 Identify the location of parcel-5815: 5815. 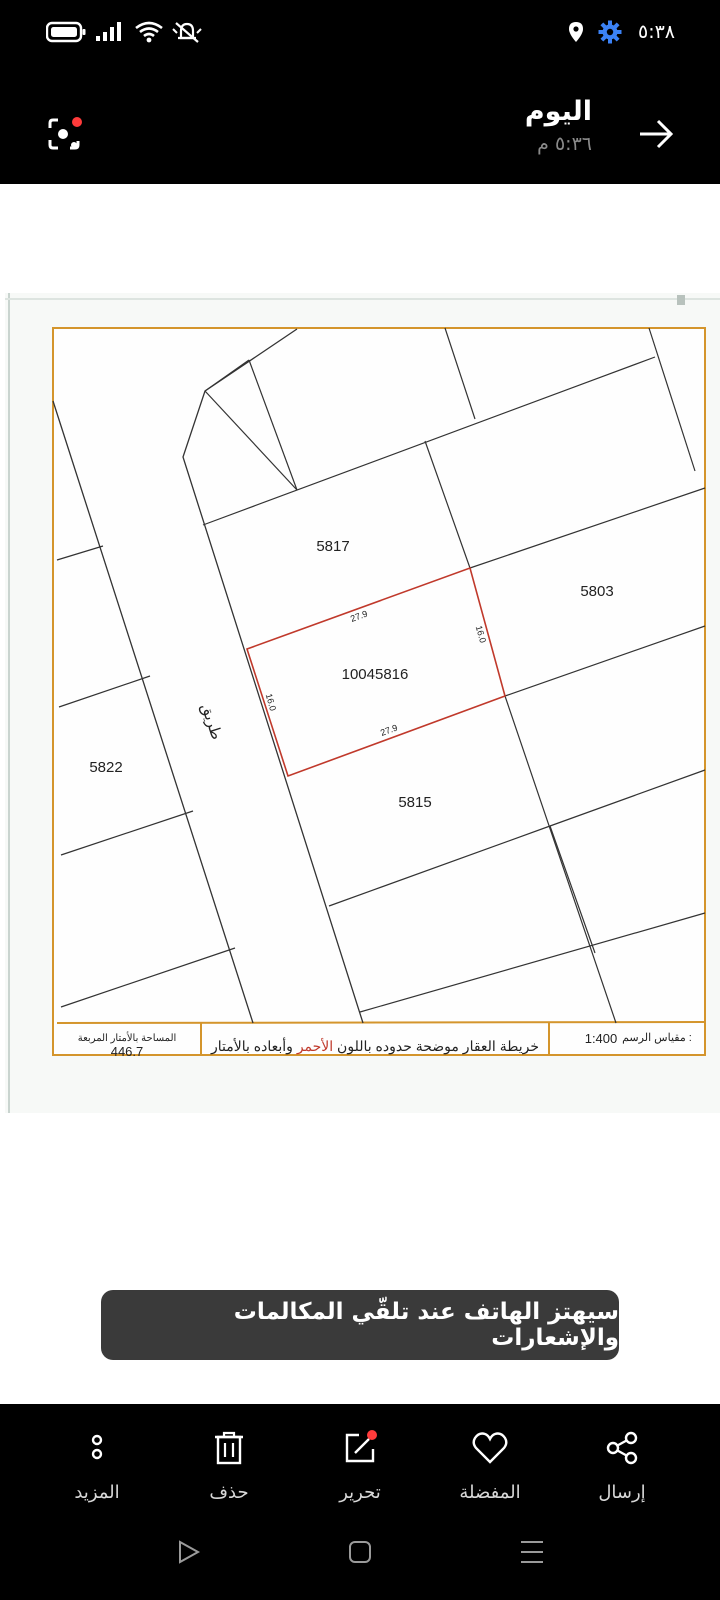
(414, 802).